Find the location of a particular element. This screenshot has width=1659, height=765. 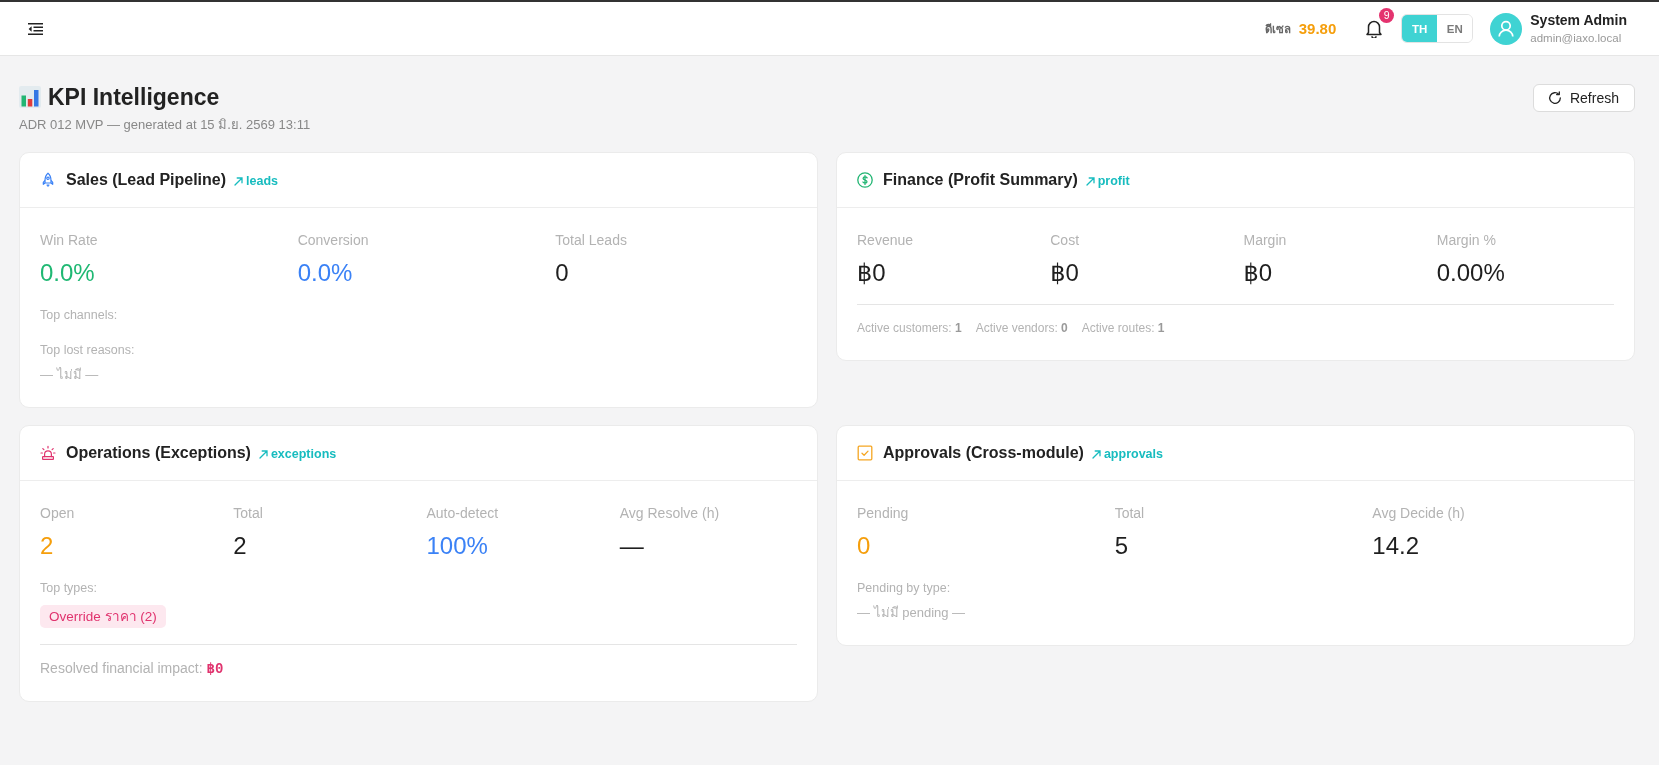

section-heading: Pending by type: is located at coordinates (904, 588).